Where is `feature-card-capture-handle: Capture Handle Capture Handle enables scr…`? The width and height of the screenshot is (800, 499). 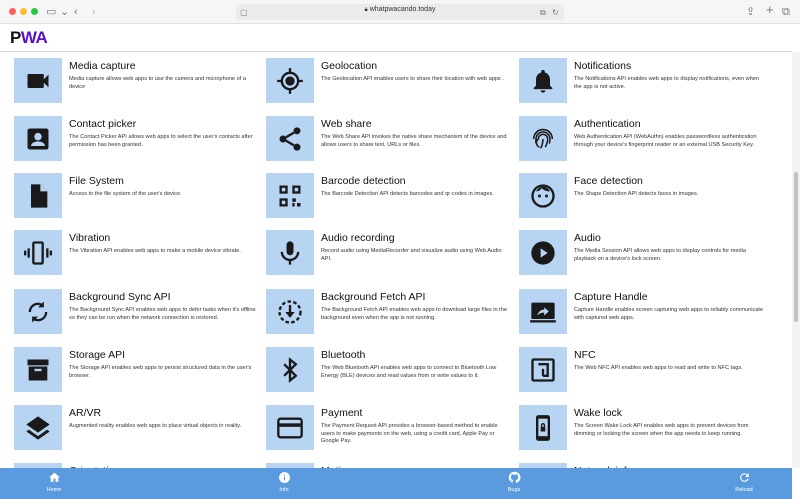
feature-card-capture-handle: Capture Handle Capture Handle enables scr… is located at coordinates (644, 314).